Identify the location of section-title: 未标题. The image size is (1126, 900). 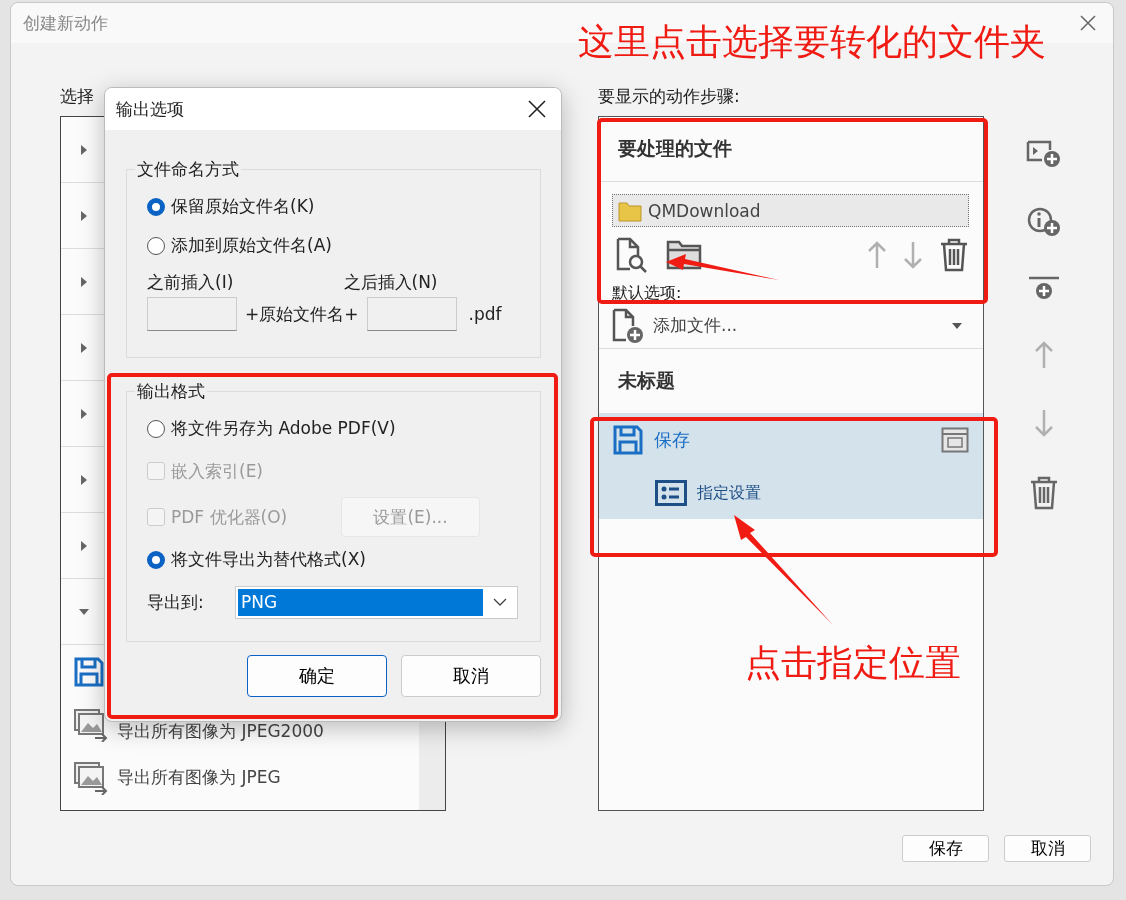
(646, 380).